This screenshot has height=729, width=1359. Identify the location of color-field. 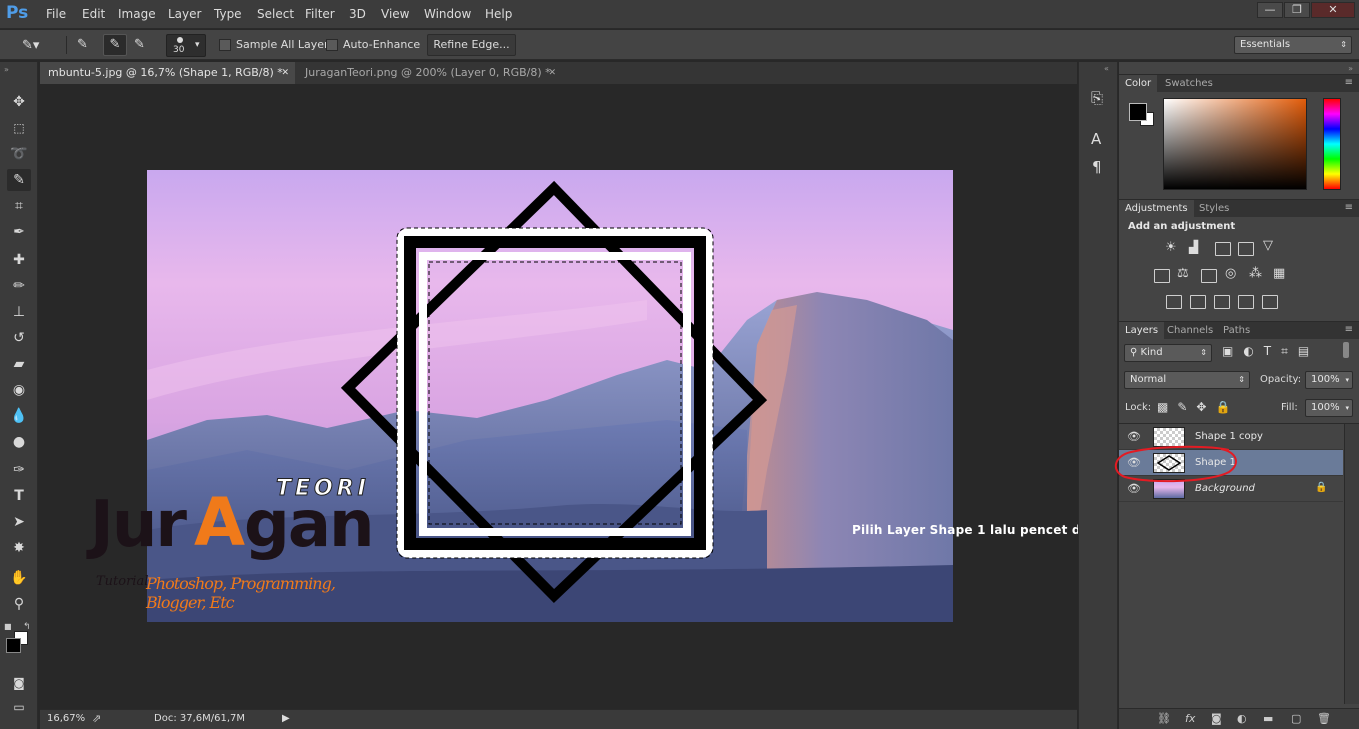
(1235, 144).